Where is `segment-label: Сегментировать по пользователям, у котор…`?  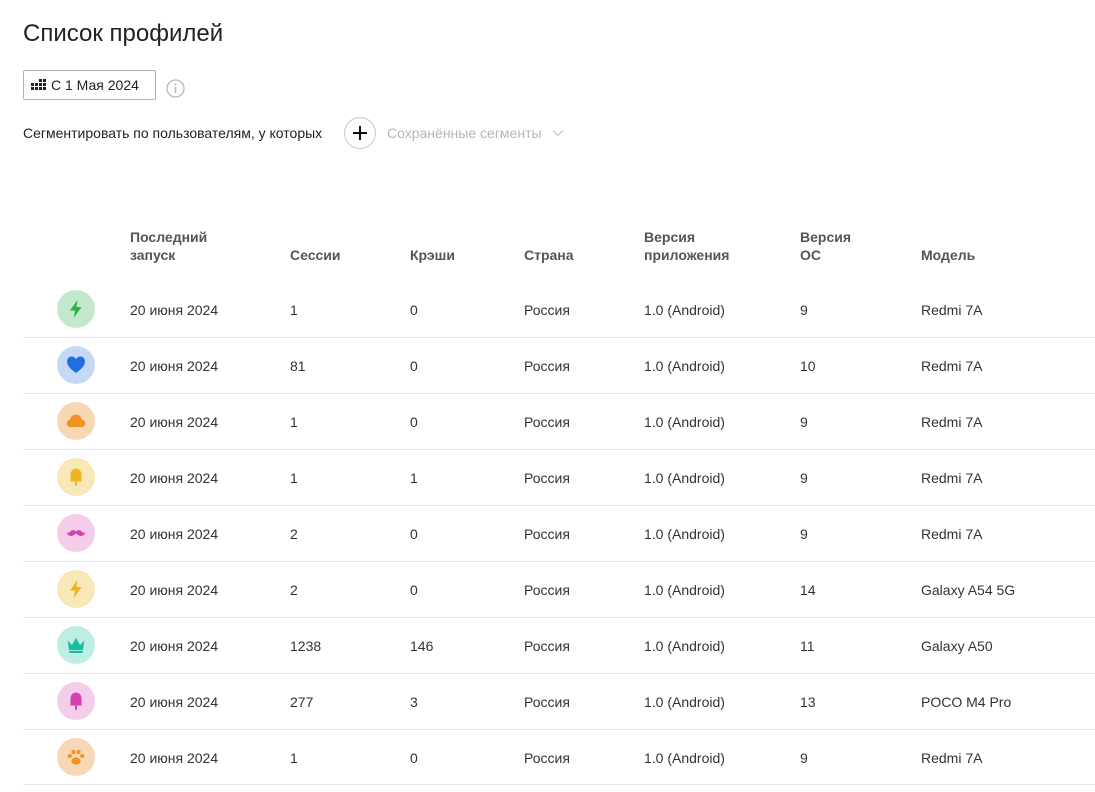
segment-label: Сегментировать по пользователям, у котор… is located at coordinates (173, 133).